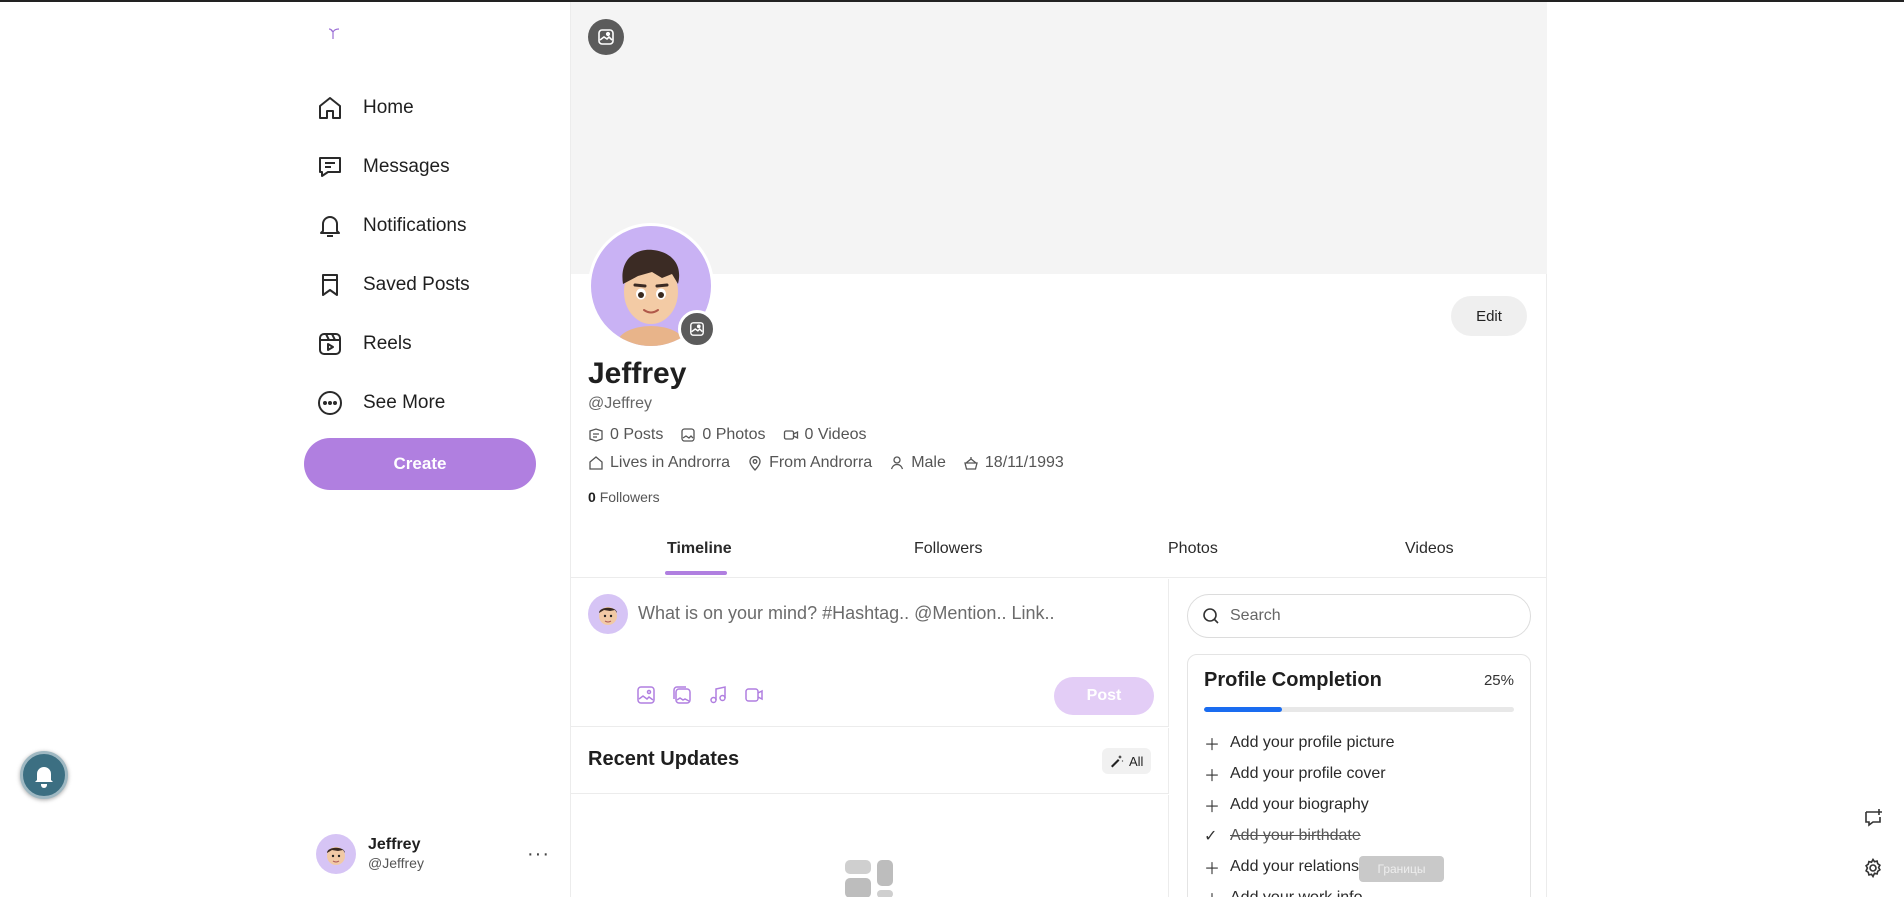  I want to click on posts-icon, so click(596, 435).